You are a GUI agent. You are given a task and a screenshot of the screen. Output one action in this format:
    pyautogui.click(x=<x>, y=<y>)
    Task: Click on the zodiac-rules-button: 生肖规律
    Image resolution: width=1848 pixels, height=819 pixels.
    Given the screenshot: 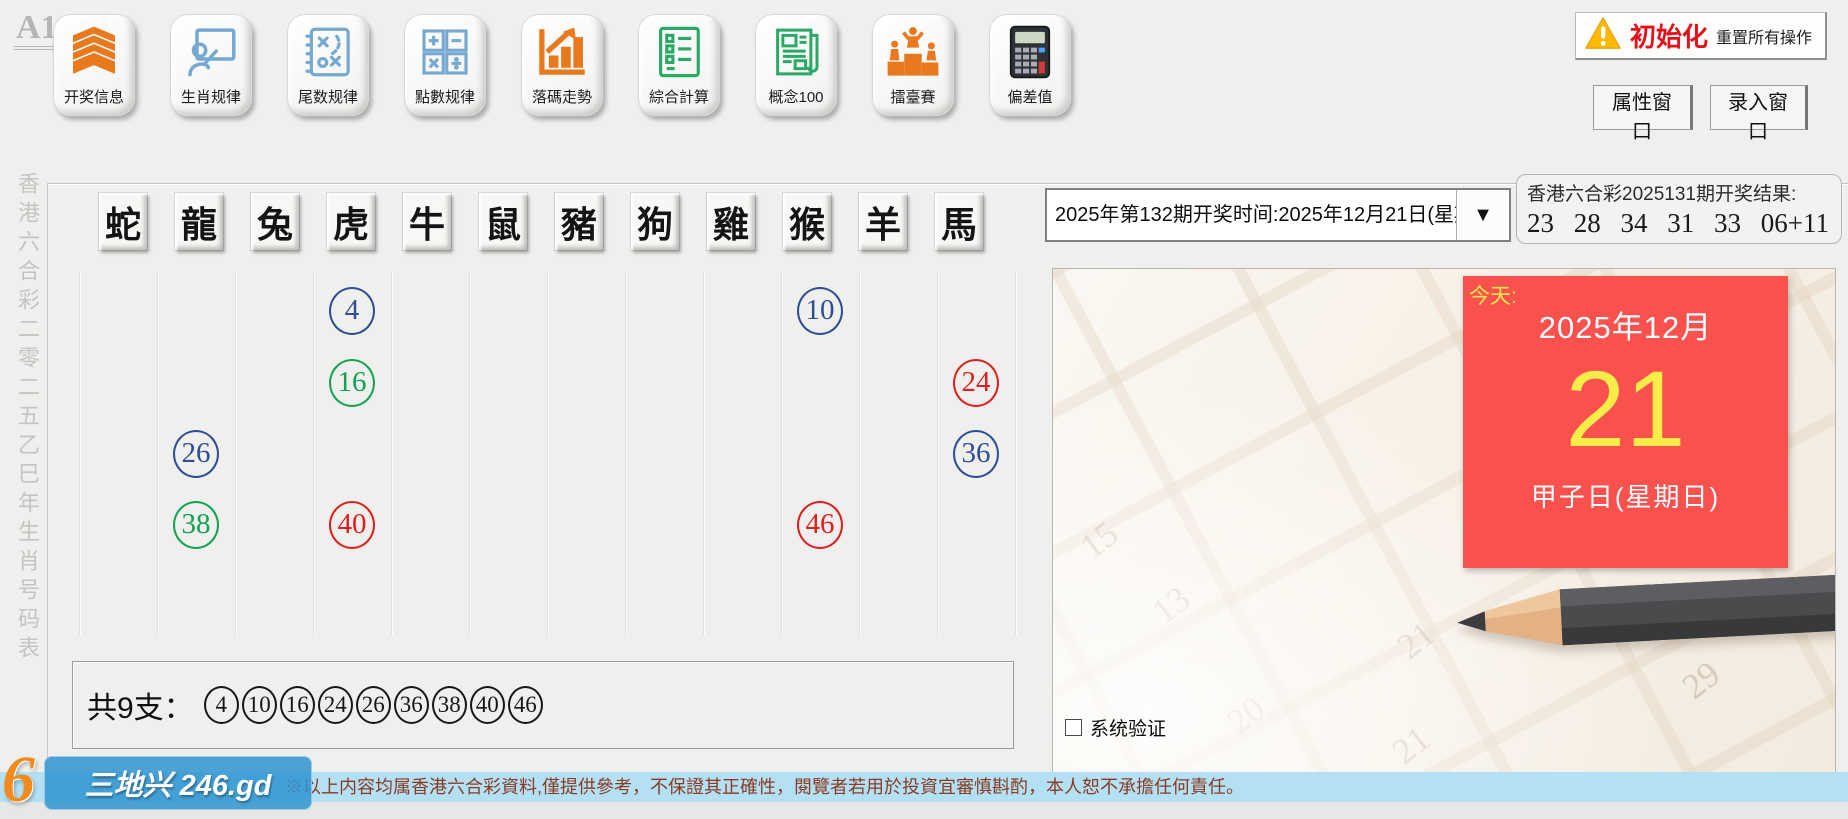 What is the action you would take?
    pyautogui.click(x=211, y=65)
    